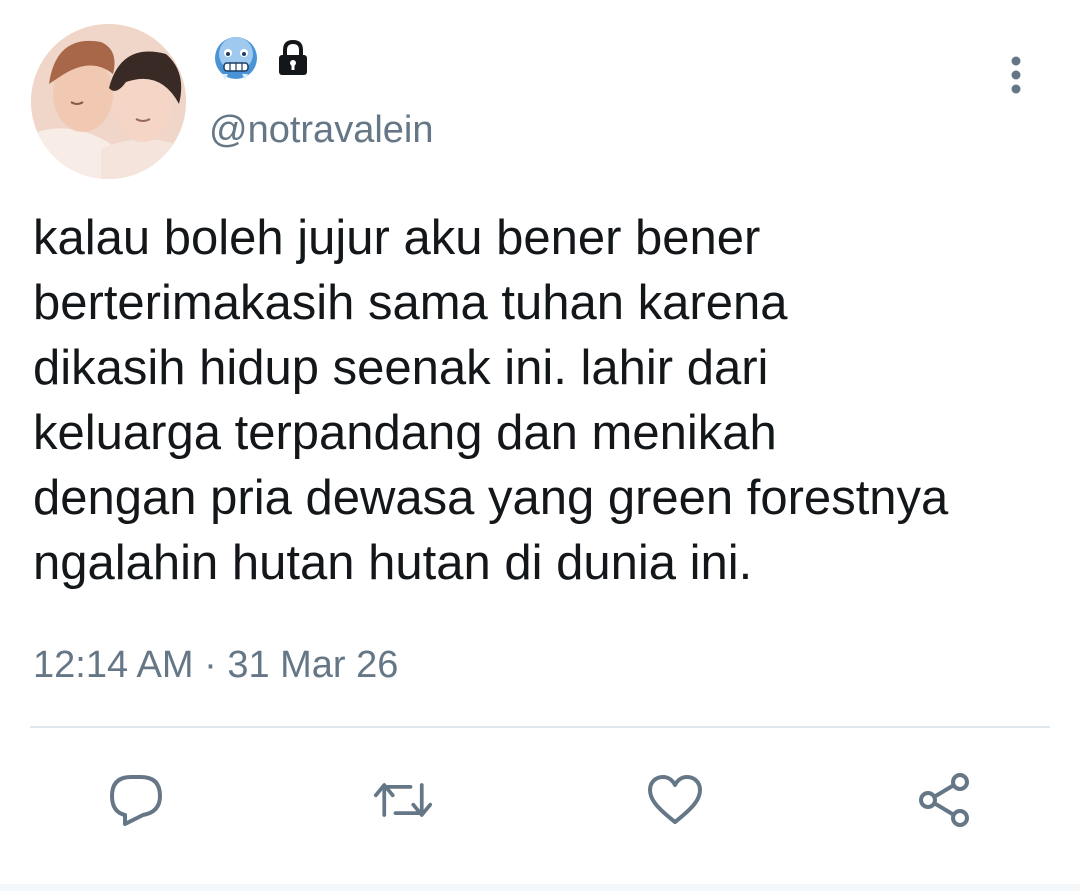  I want to click on retweet-icon, so click(403, 800).